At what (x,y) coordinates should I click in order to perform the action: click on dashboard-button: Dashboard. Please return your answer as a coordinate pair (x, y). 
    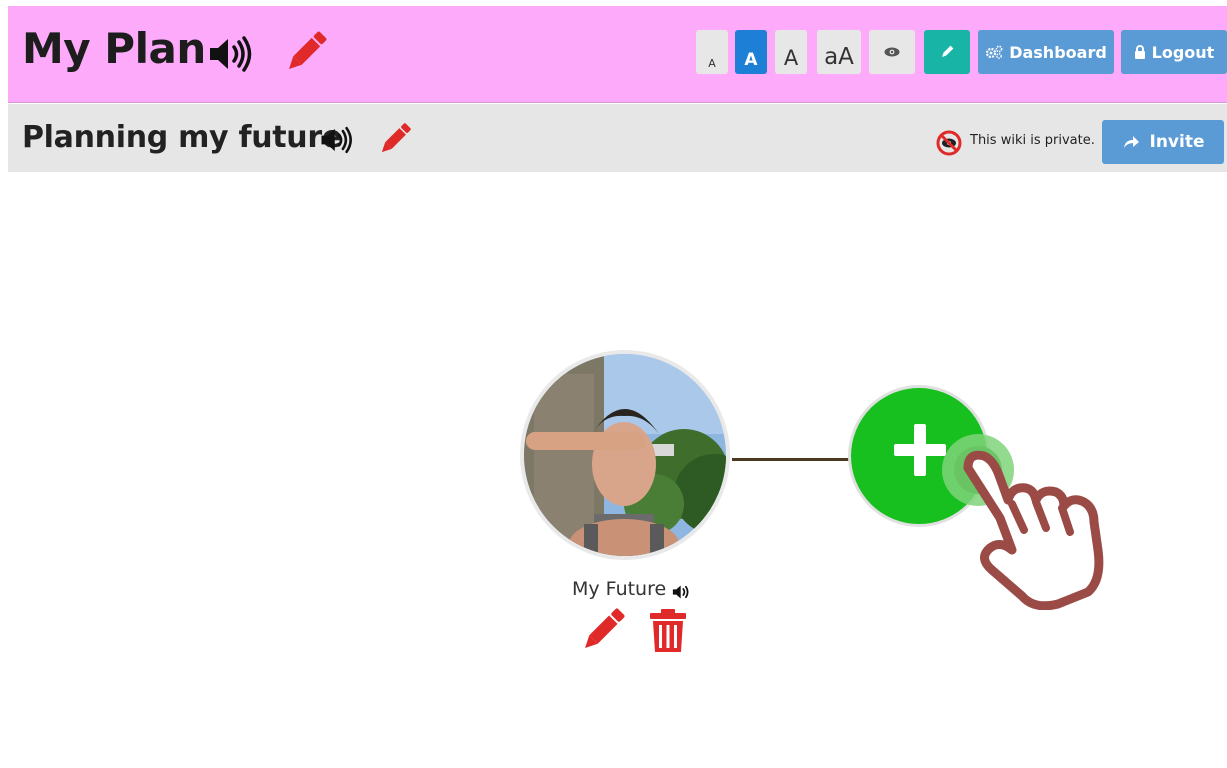
    Looking at the image, I should click on (1046, 52).